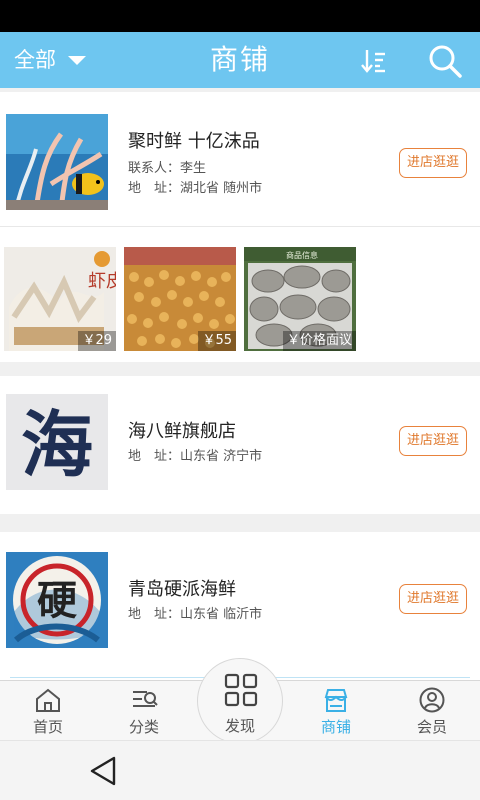 Image resolution: width=480 pixels, height=800 pixels. What do you see at coordinates (445, 61) in the screenshot?
I see `search-icon` at bounding box center [445, 61].